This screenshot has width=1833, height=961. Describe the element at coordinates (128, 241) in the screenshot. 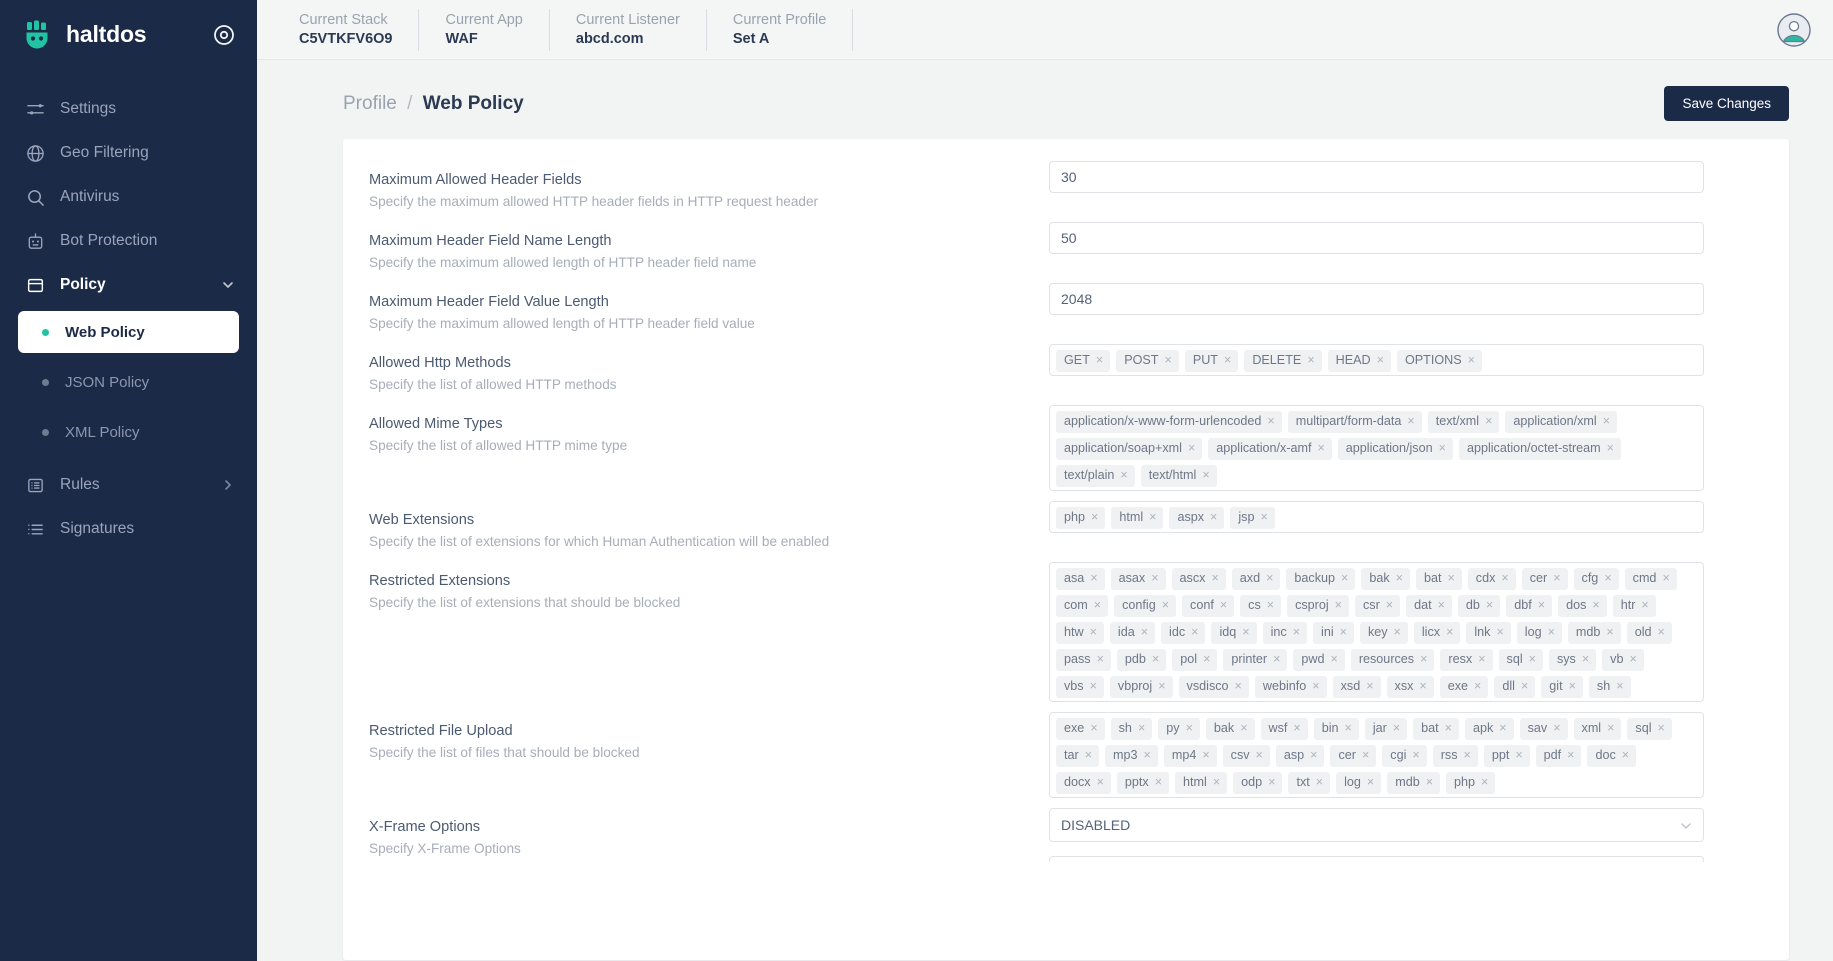

I see `sidebar-item-bot-protection: Bot Protection` at that location.